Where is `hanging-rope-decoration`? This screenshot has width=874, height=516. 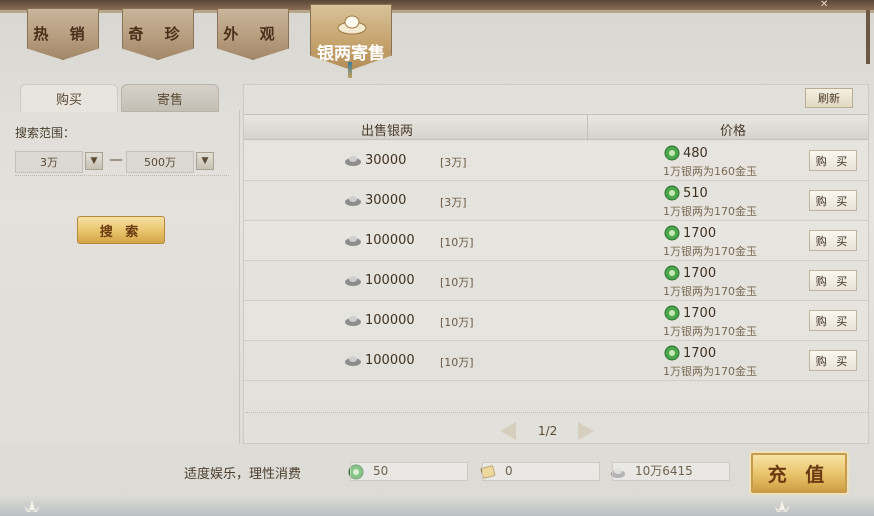
hanging-rope-decoration is located at coordinates (868, 37).